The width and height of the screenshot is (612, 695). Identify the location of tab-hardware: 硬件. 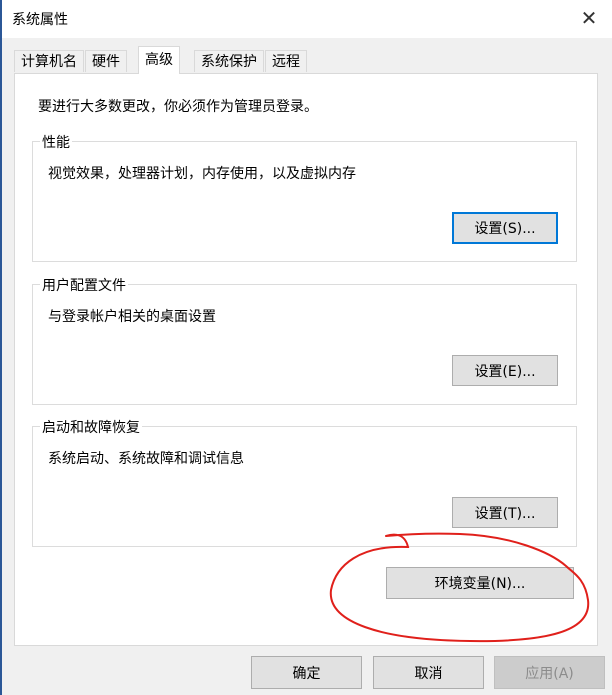
(106, 61).